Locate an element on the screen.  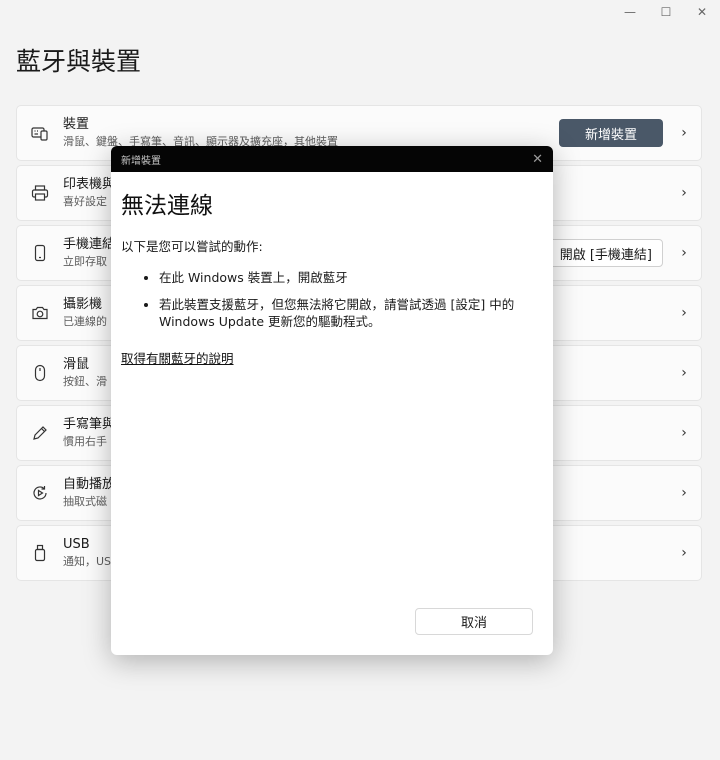
window-controls: — ☐ ✕ is located at coordinates (666, 12).